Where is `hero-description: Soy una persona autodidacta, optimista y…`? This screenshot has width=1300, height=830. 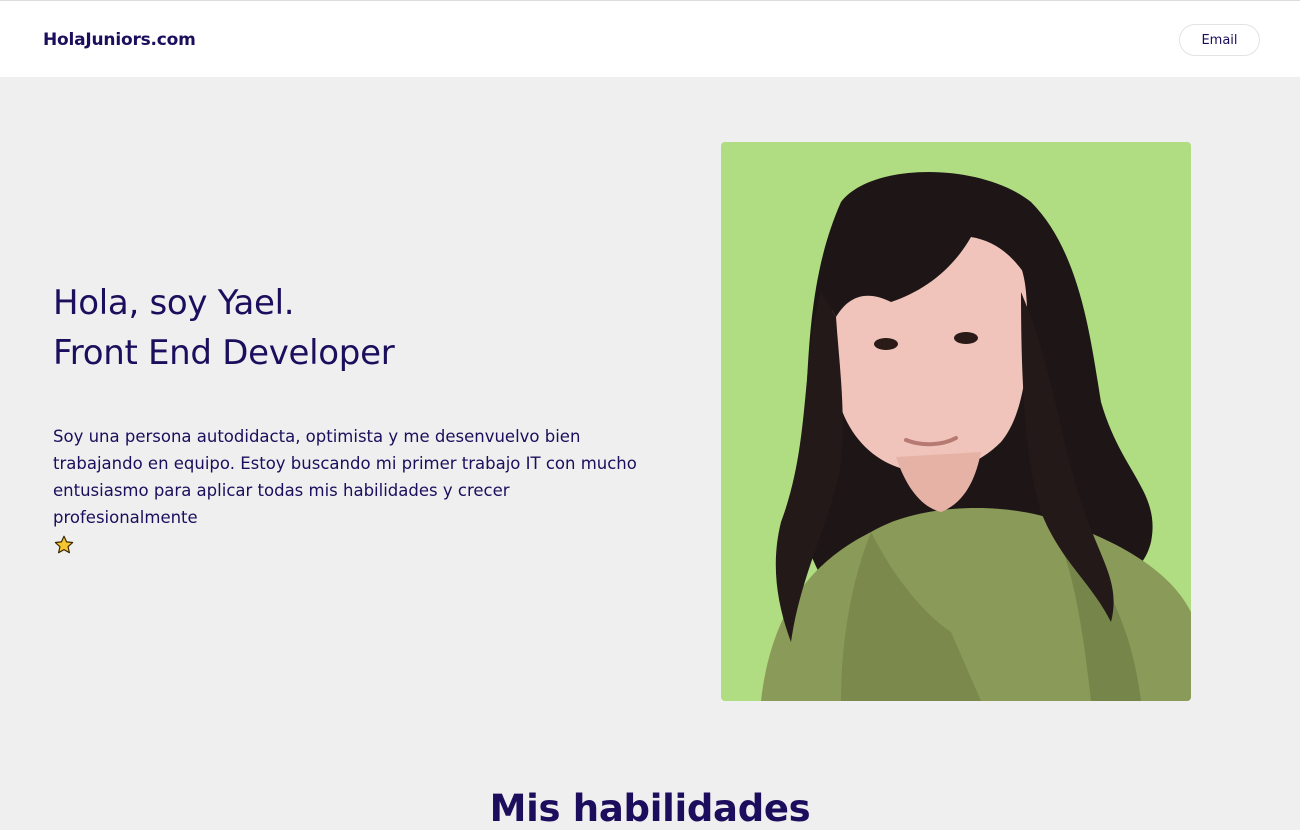
hero-description: Soy una persona autodidacta, optimista y… is located at coordinates (348, 489).